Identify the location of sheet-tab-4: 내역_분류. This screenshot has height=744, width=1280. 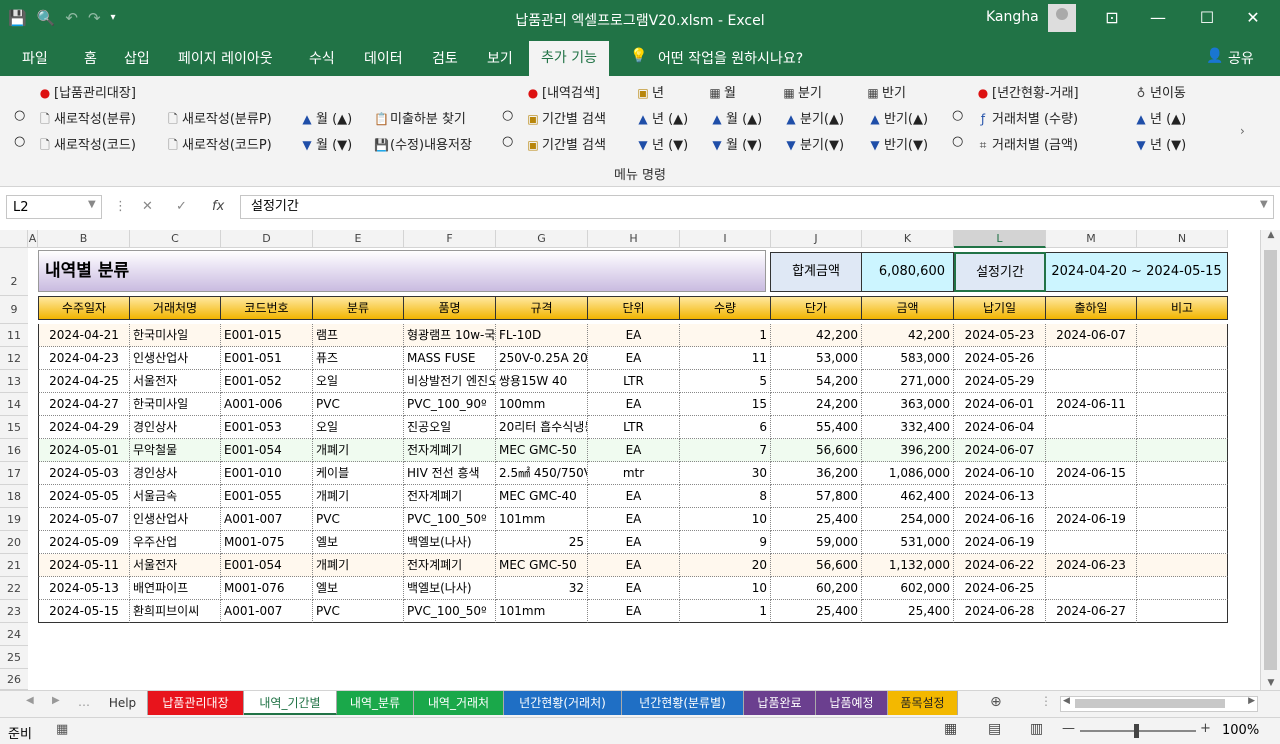
(375, 703).